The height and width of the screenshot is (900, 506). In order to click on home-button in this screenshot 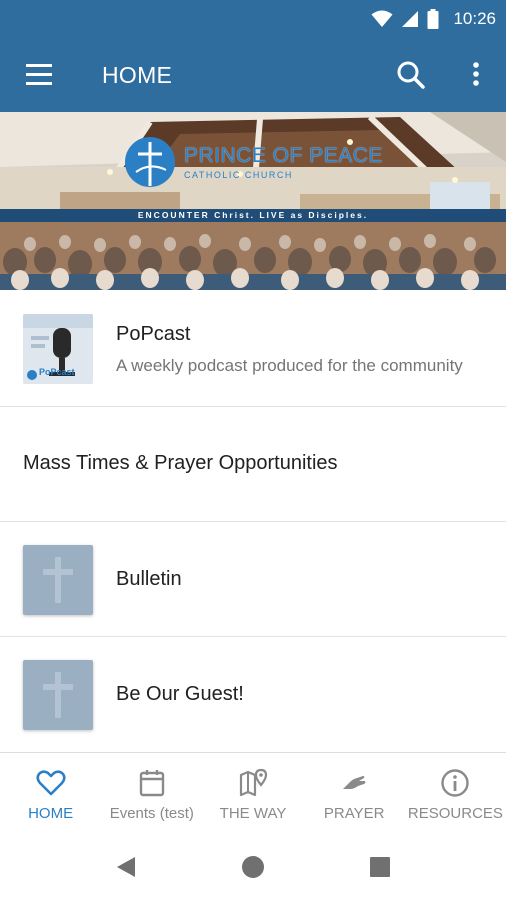, I will do `click(253, 867)`.